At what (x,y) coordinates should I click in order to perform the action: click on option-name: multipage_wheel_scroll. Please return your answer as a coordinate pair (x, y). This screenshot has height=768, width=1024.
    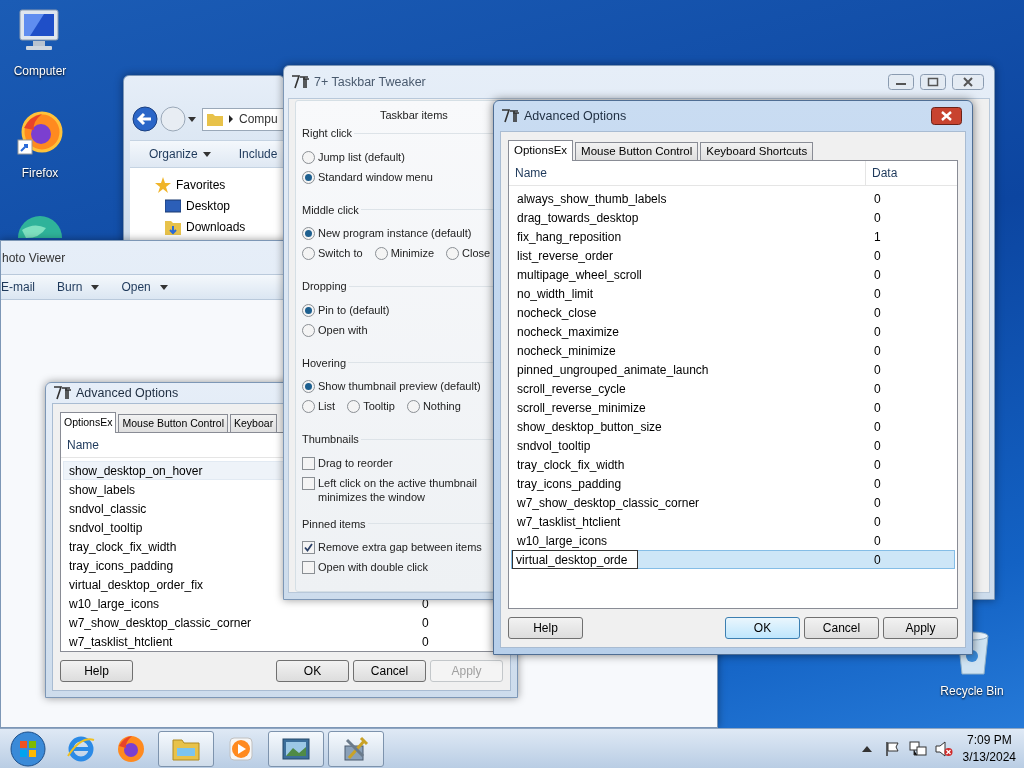
    Looking at the image, I should click on (579, 274).